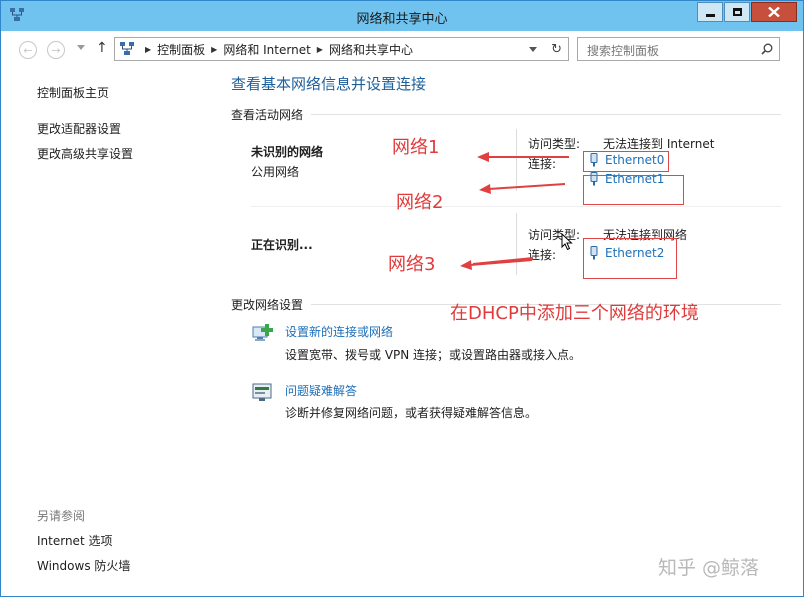 Image resolution: width=804 pixels, height=597 pixels. Describe the element at coordinates (574, 313) in the screenshot. I see `annotation-caption: 在DHCP中添加三个网络的环境` at that location.